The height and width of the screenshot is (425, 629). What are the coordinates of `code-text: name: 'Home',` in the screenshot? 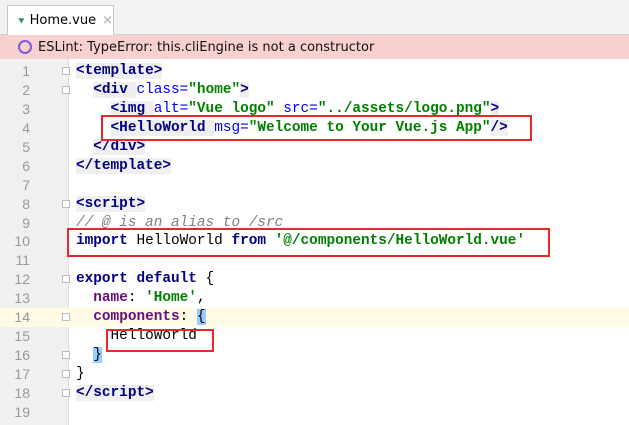 It's located at (141, 298).